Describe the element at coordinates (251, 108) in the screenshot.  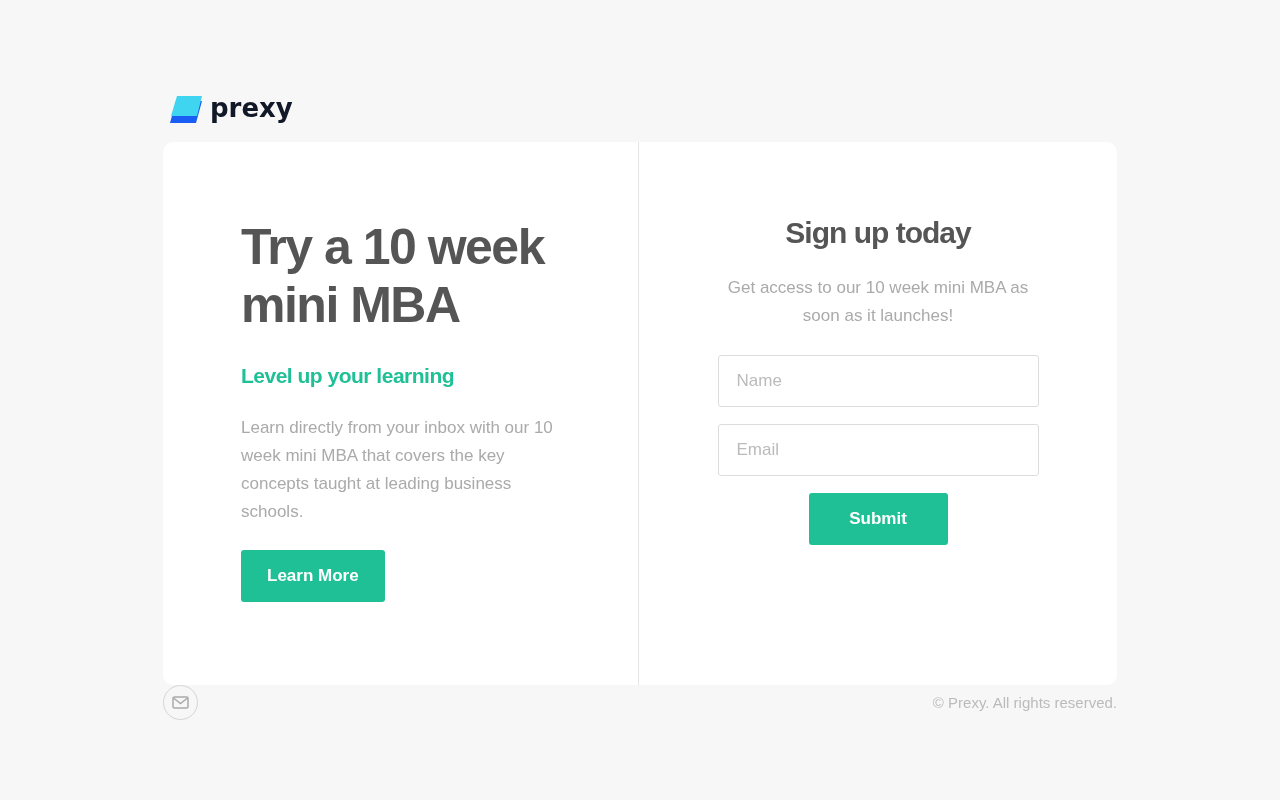
I see `brand-name: prexy` at that location.